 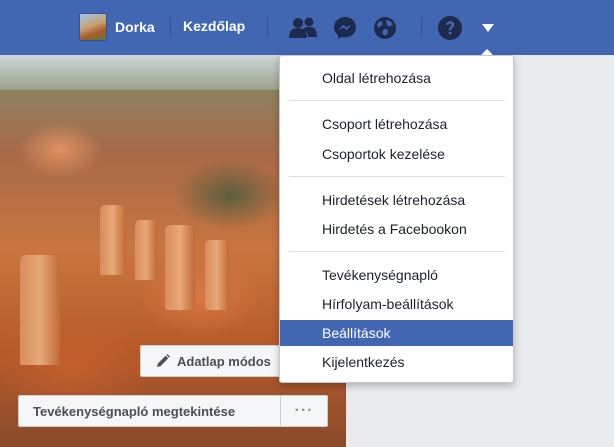 What do you see at coordinates (396, 333) in the screenshot?
I see `menu-item-settings: Beállítások` at bounding box center [396, 333].